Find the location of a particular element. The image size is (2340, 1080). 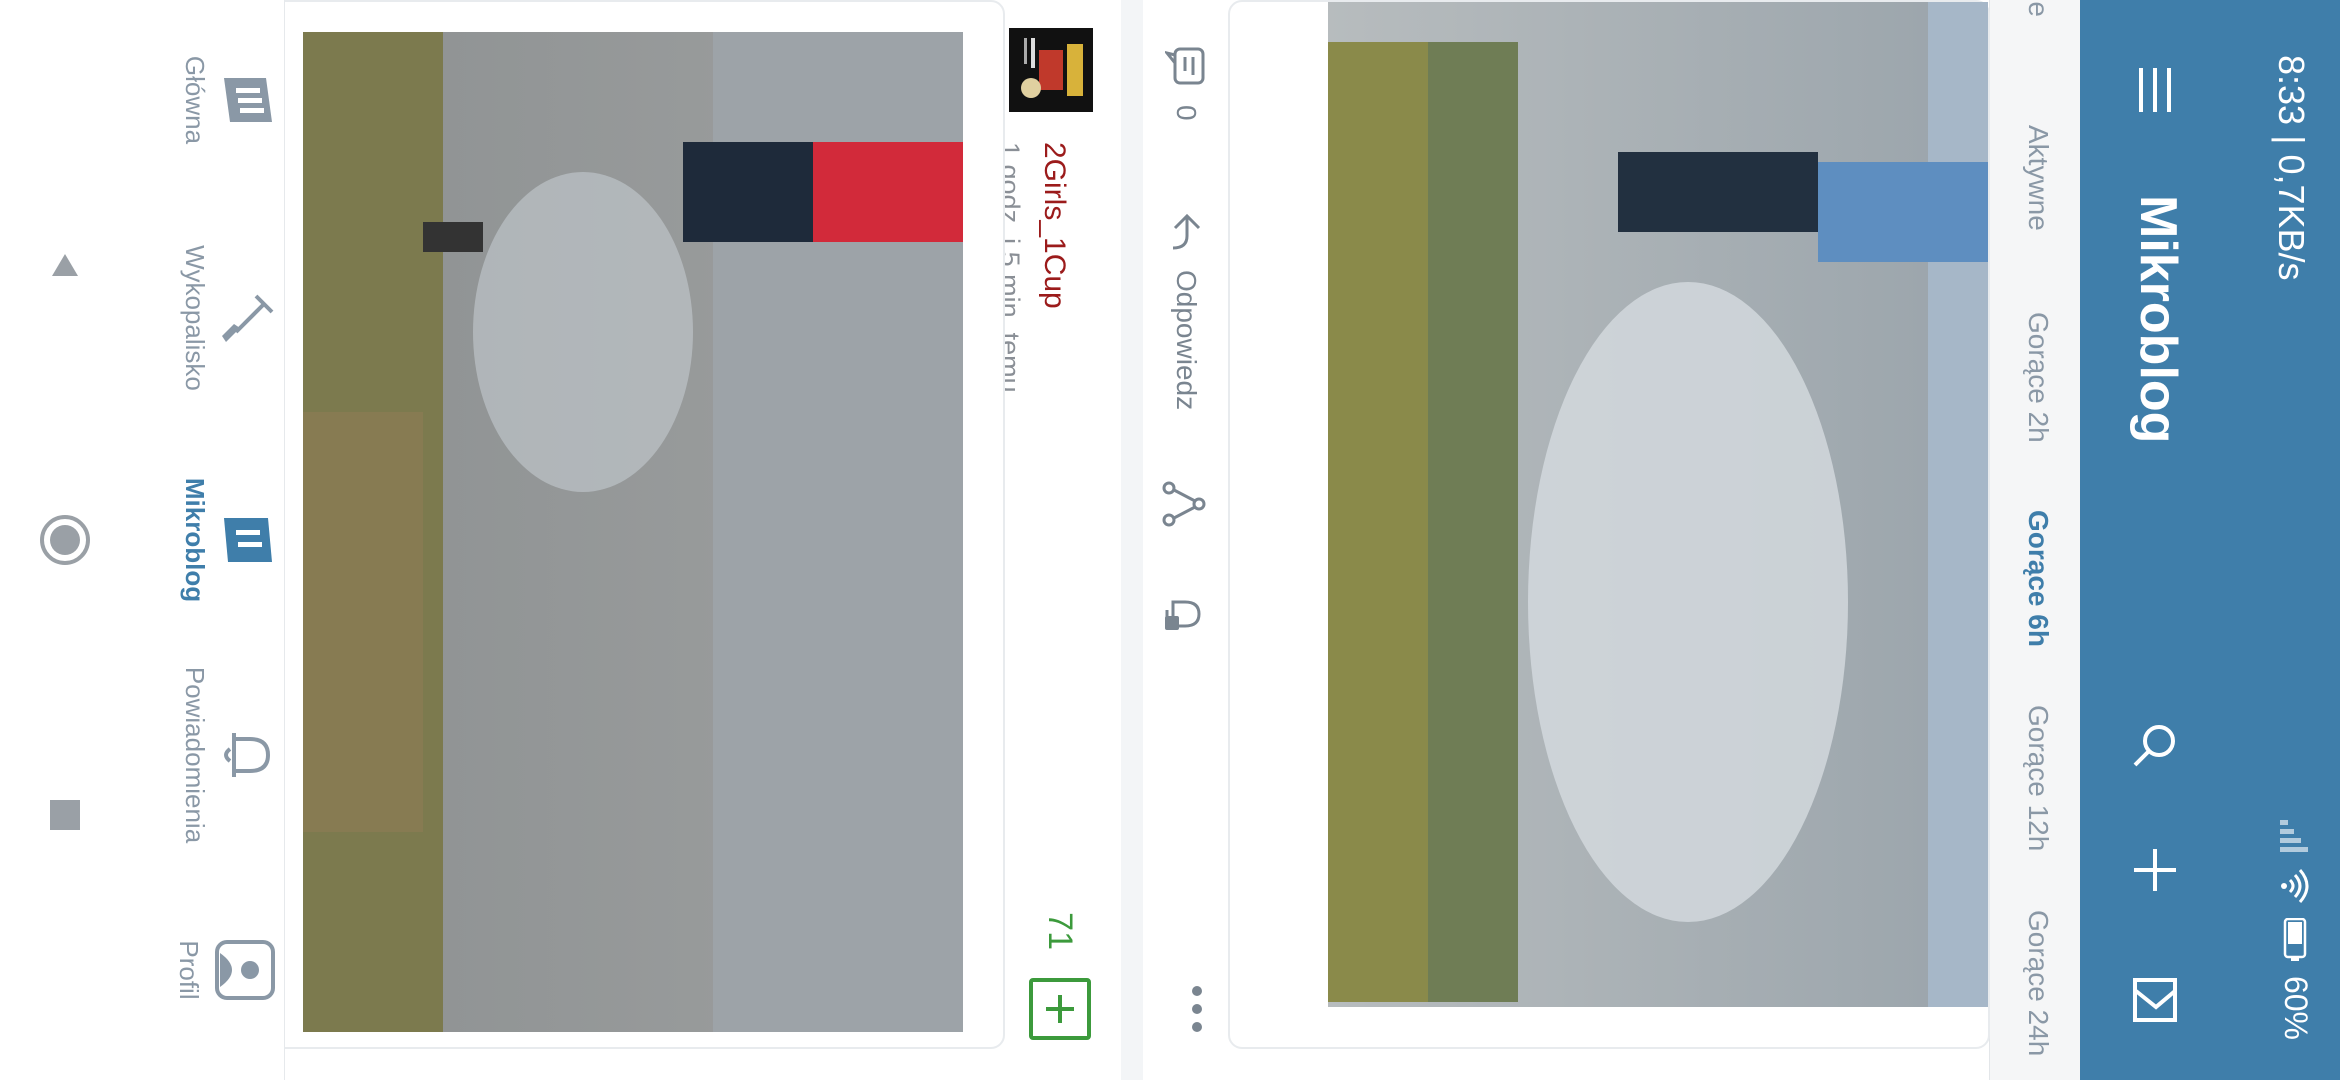

wifi-icon is located at coordinates (2296, 886).